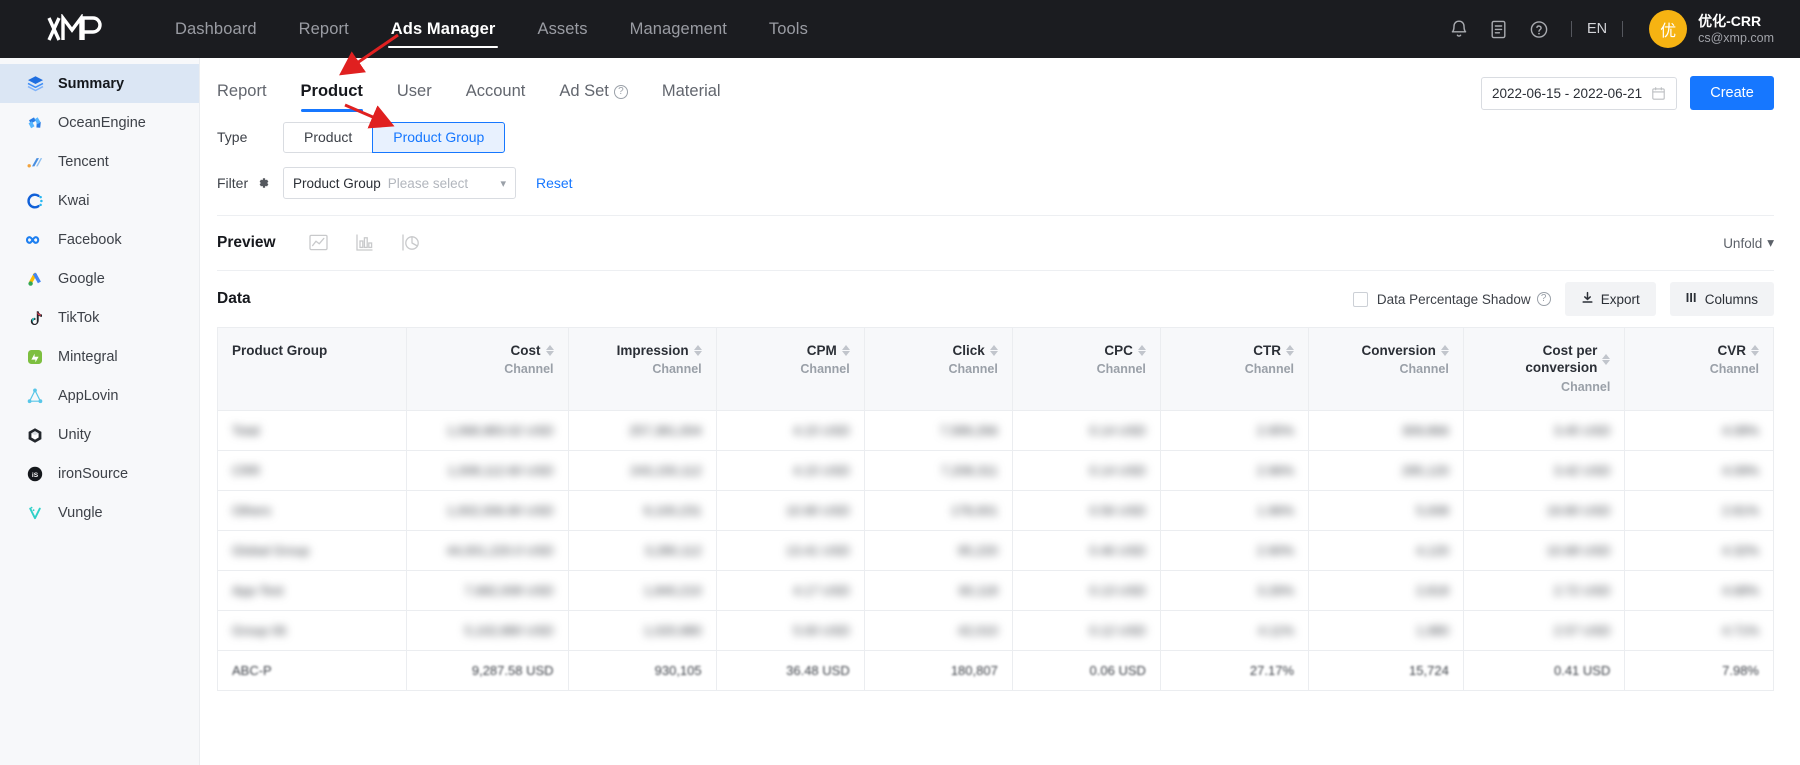  I want to click on tab-user-label: User, so click(414, 91).